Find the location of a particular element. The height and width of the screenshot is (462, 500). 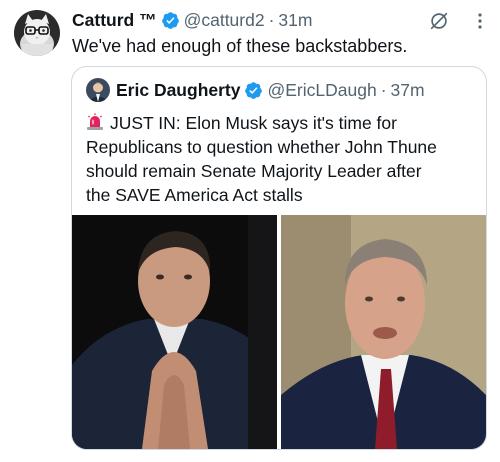

author-handle: @catturd2 is located at coordinates (224, 20).